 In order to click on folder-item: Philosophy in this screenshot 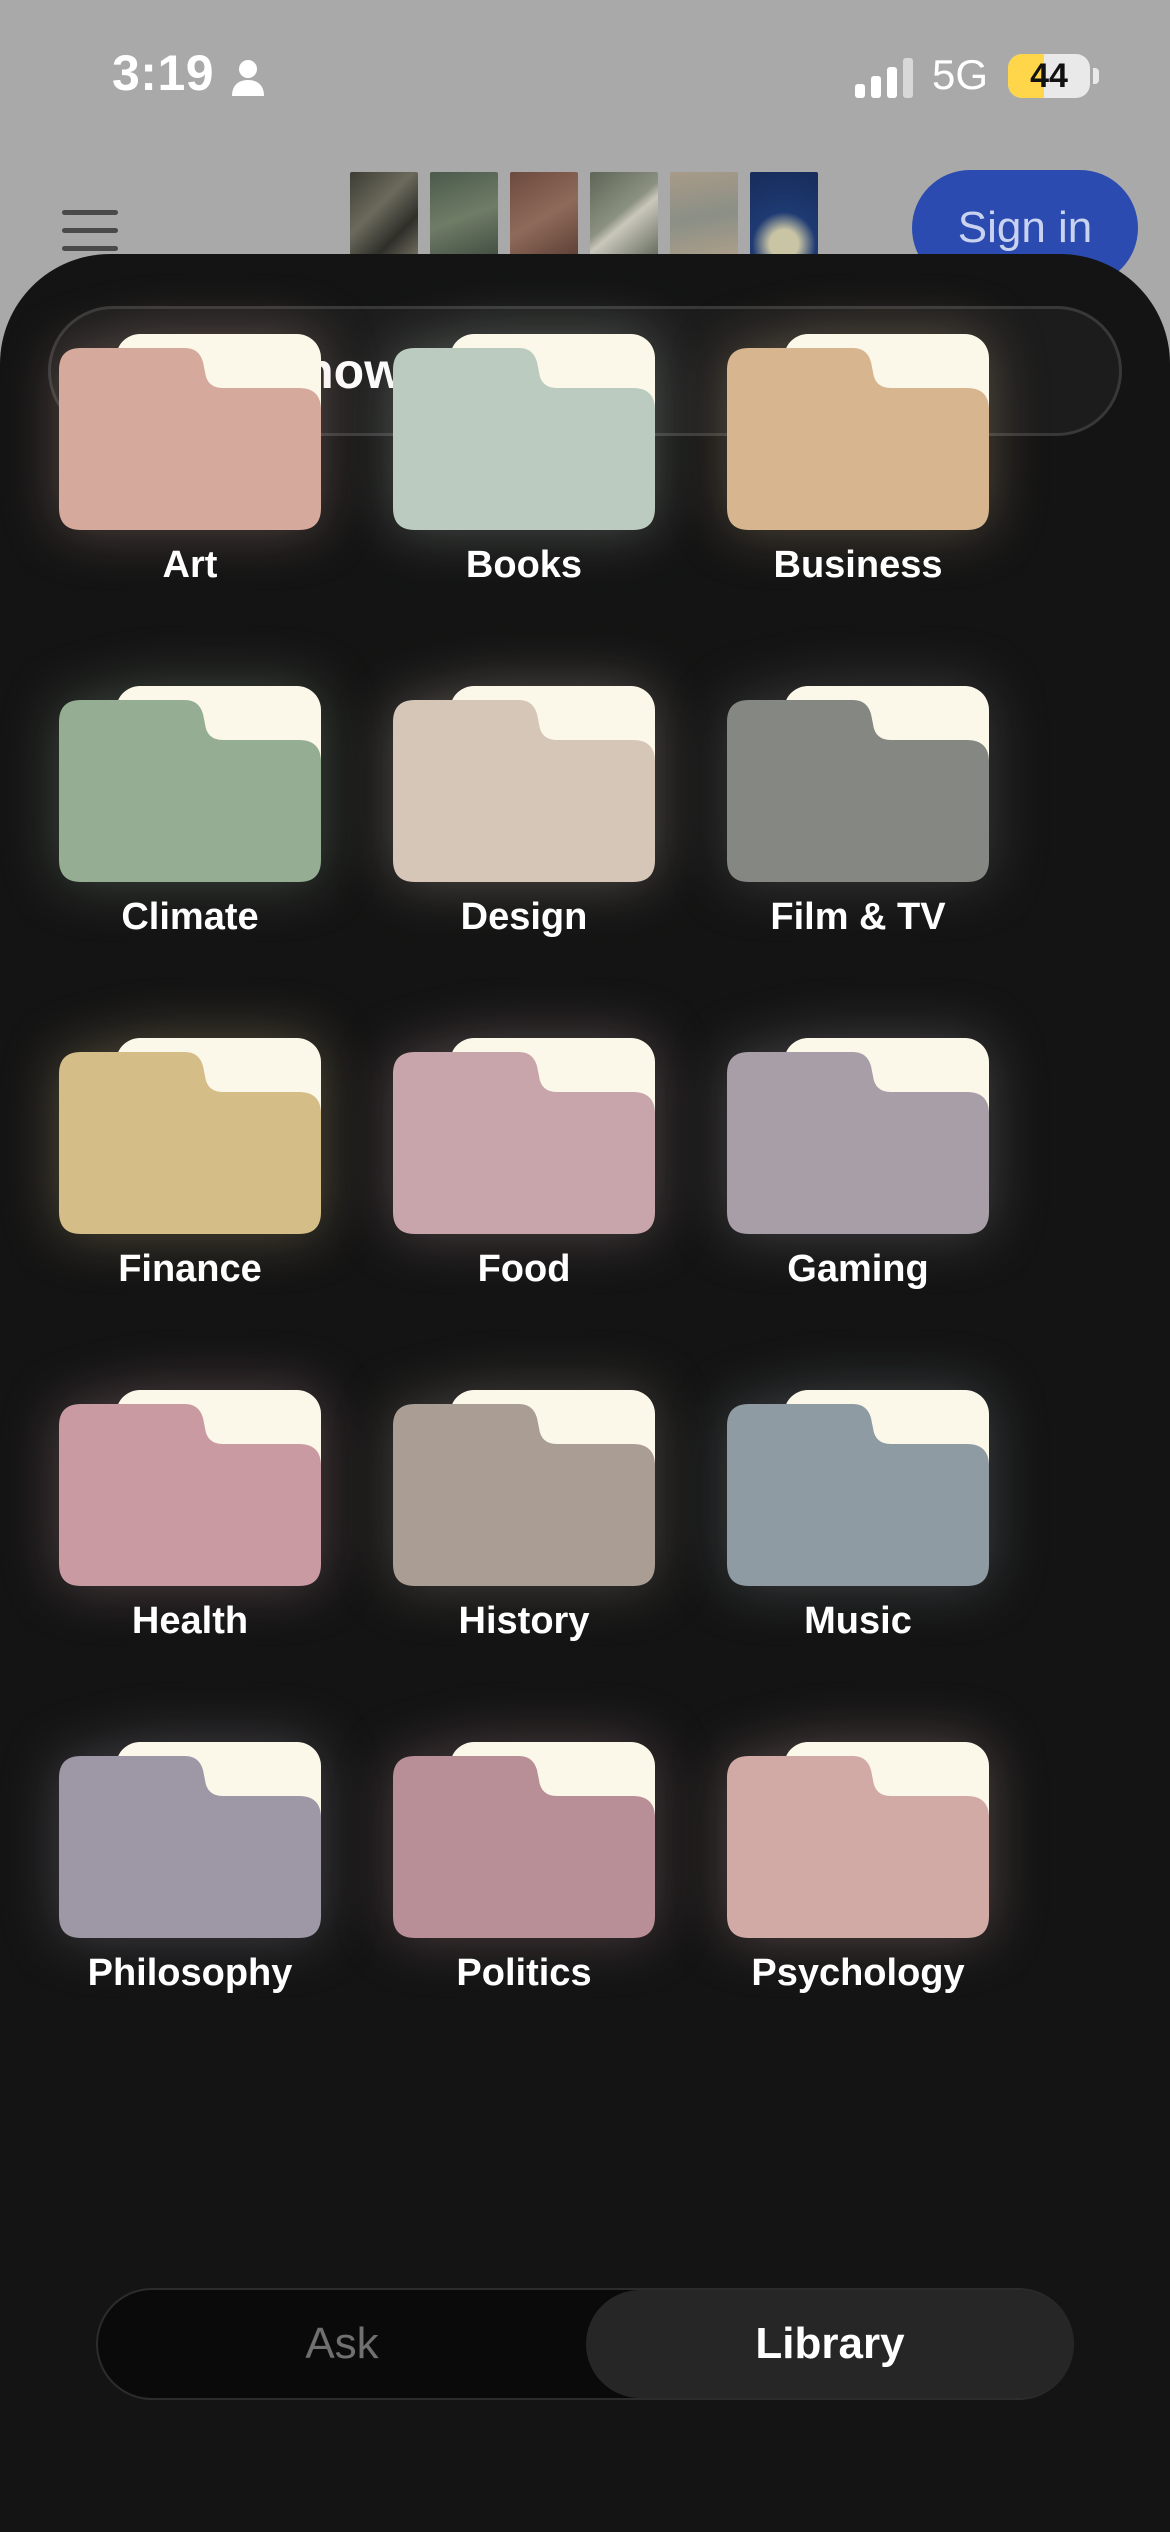, I will do `click(190, 1887)`.